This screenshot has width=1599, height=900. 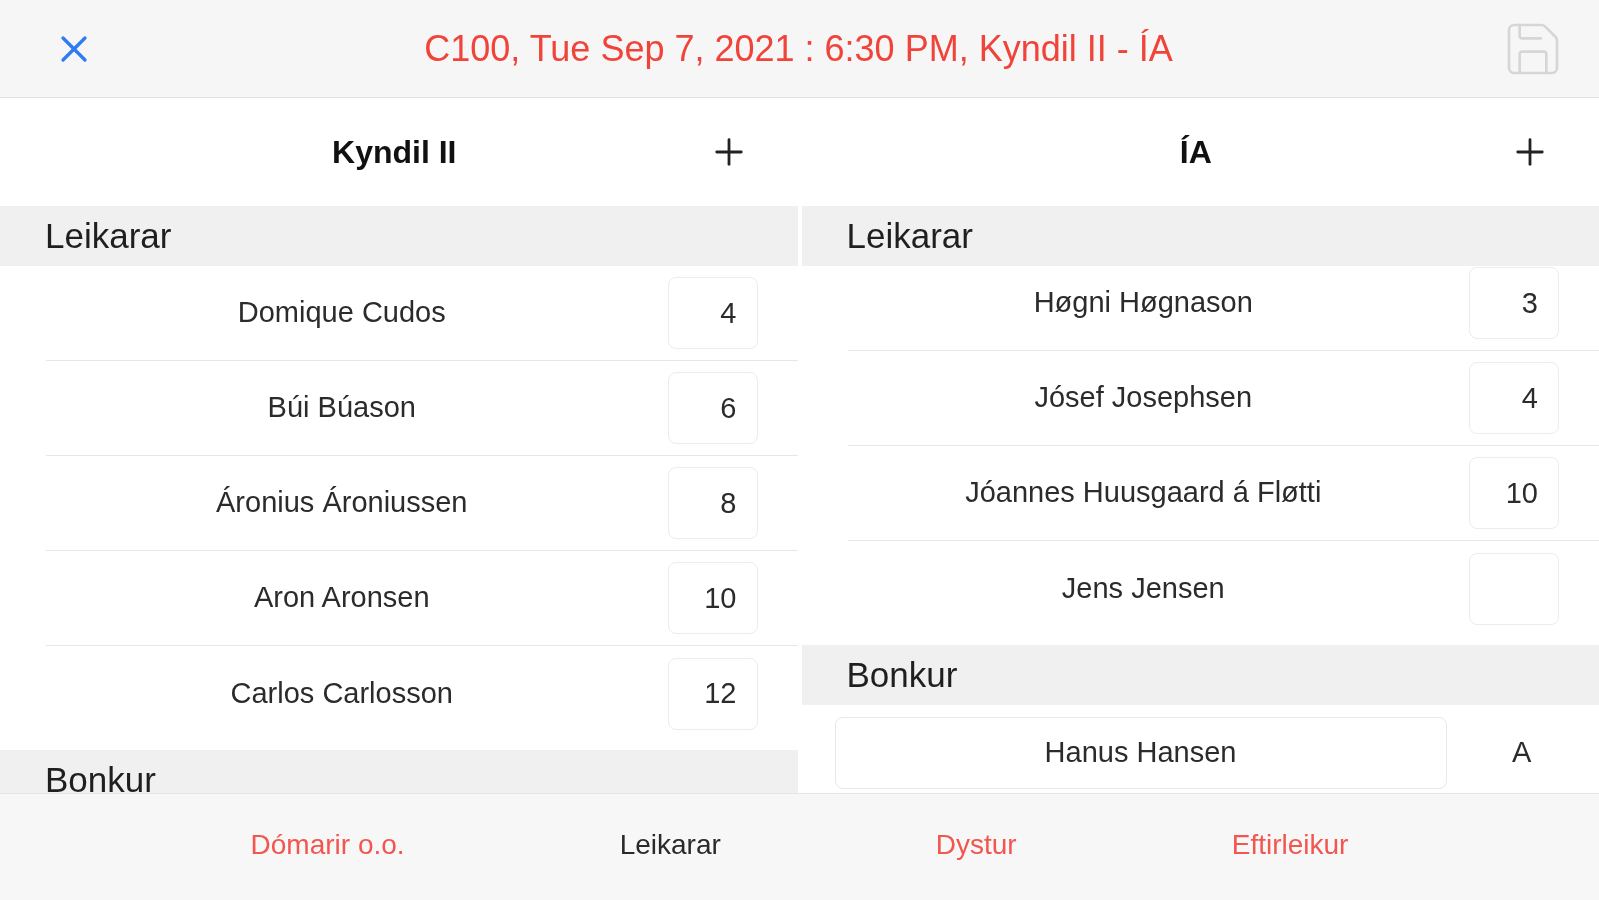 I want to click on player-name: Domique Cudos, so click(x=341, y=313).